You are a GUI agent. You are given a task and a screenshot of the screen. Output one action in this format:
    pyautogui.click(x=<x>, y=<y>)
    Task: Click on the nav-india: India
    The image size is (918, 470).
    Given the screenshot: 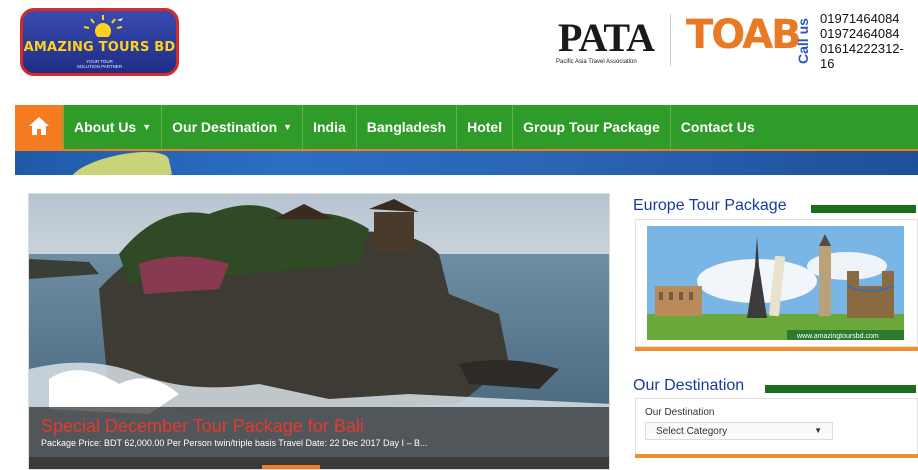 What is the action you would take?
    pyautogui.click(x=329, y=127)
    